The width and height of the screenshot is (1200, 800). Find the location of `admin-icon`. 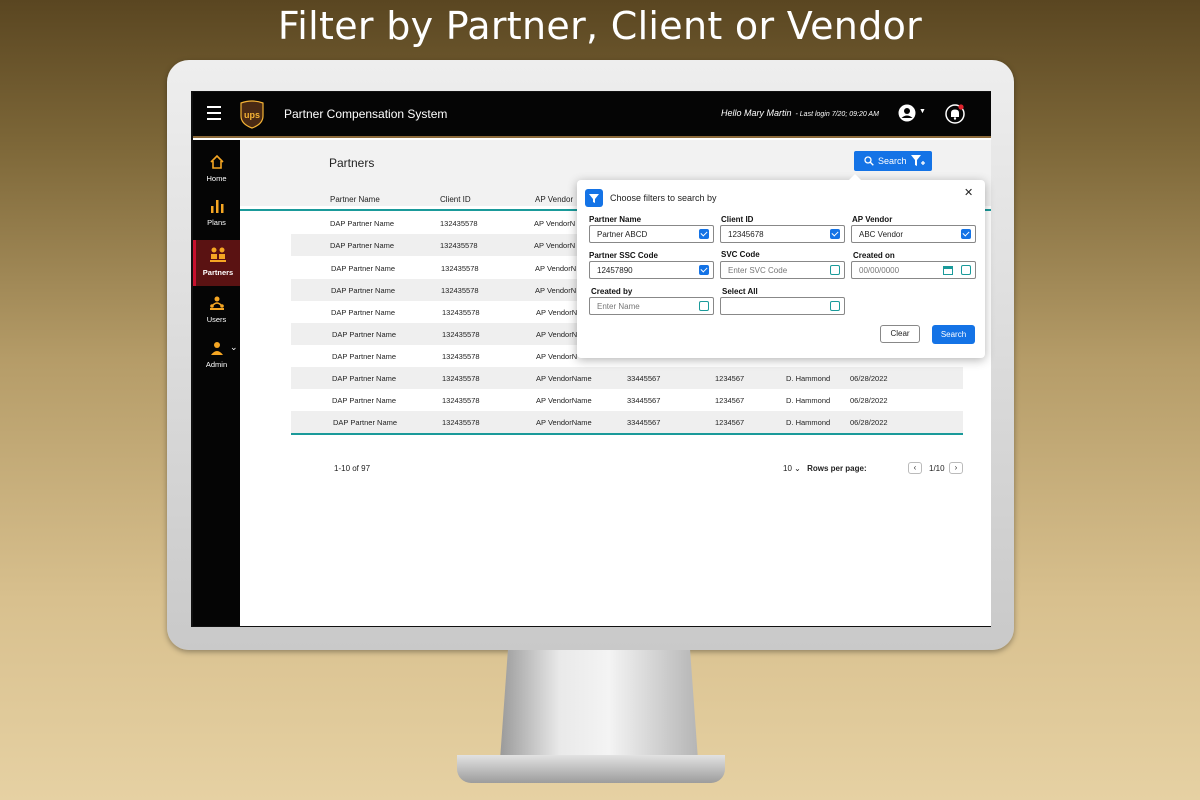

admin-icon is located at coordinates (216, 348).